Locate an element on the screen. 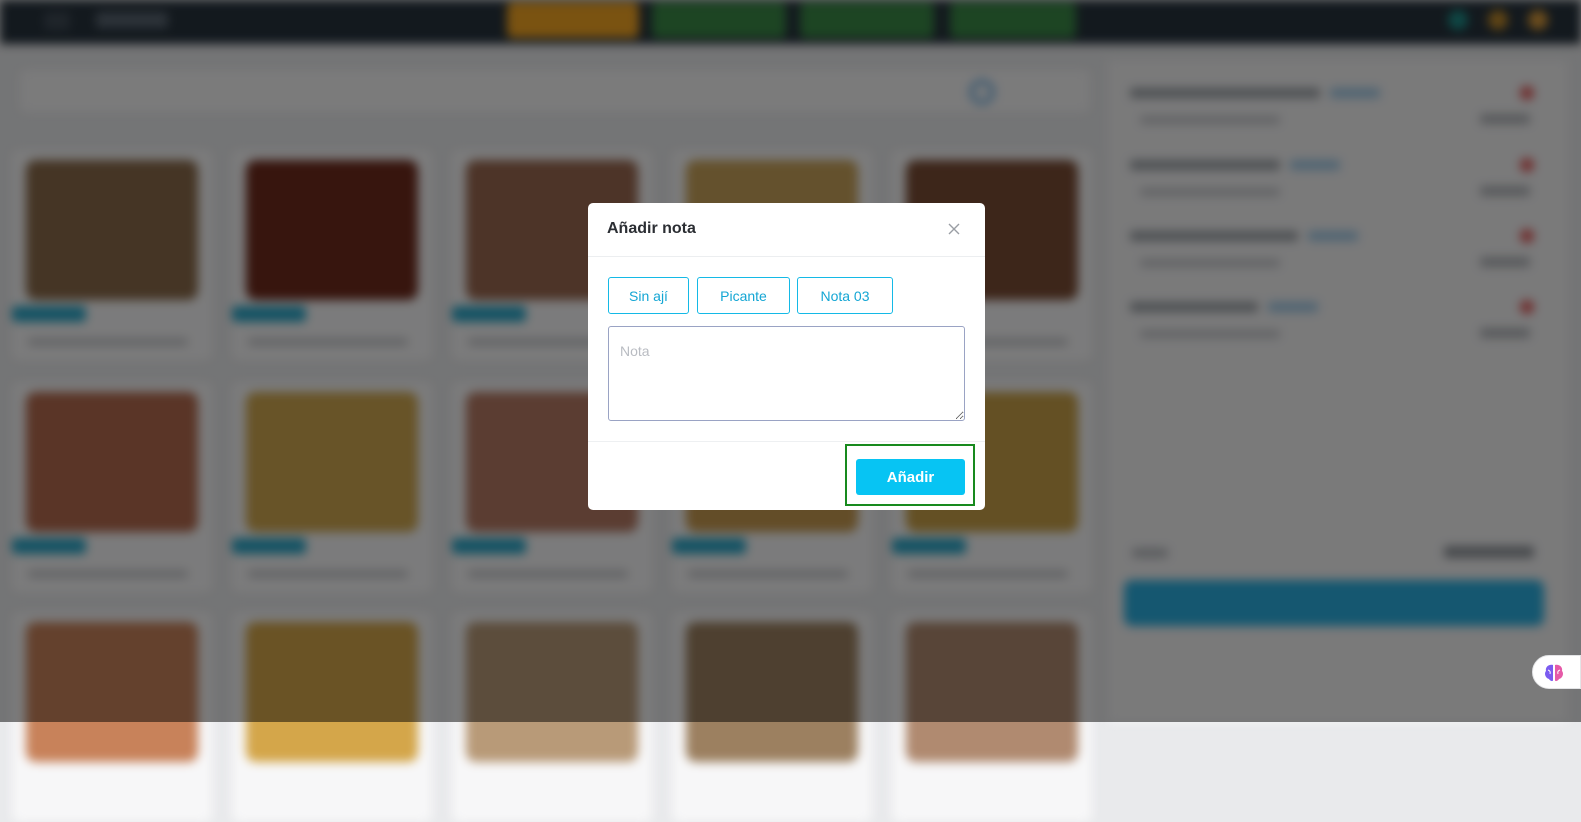  dialog-title: Añadir nota is located at coordinates (651, 228).